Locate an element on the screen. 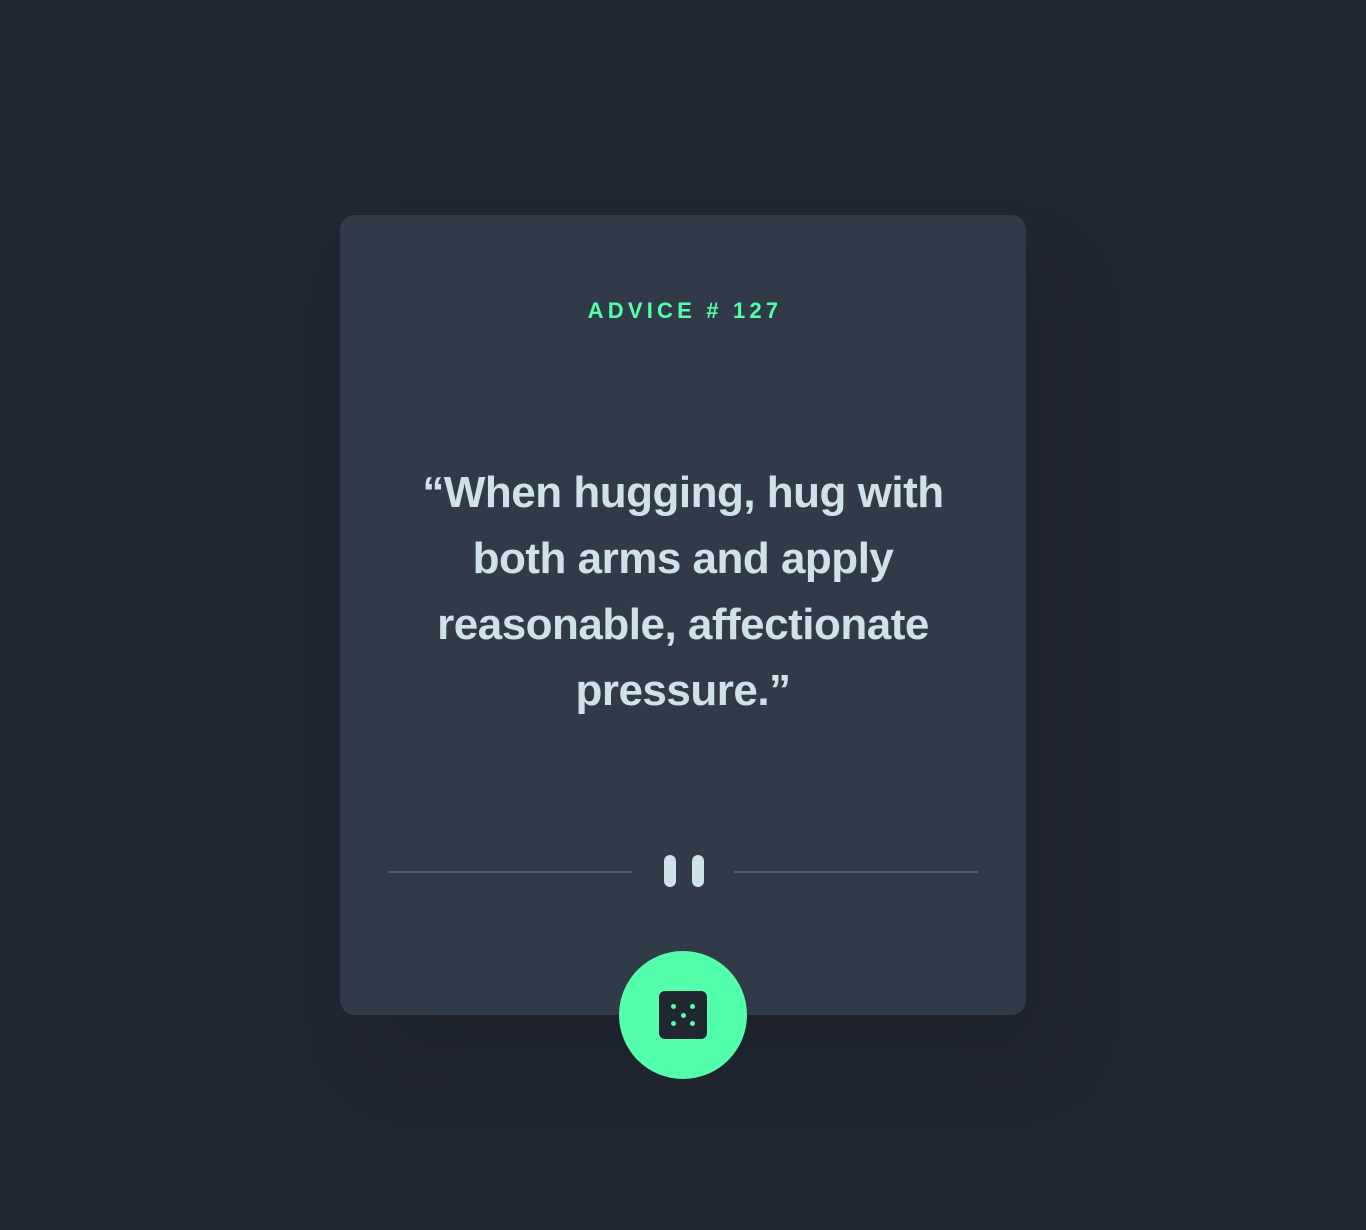 The image size is (1366, 1230). new-advice-button is located at coordinates (683, 1015).